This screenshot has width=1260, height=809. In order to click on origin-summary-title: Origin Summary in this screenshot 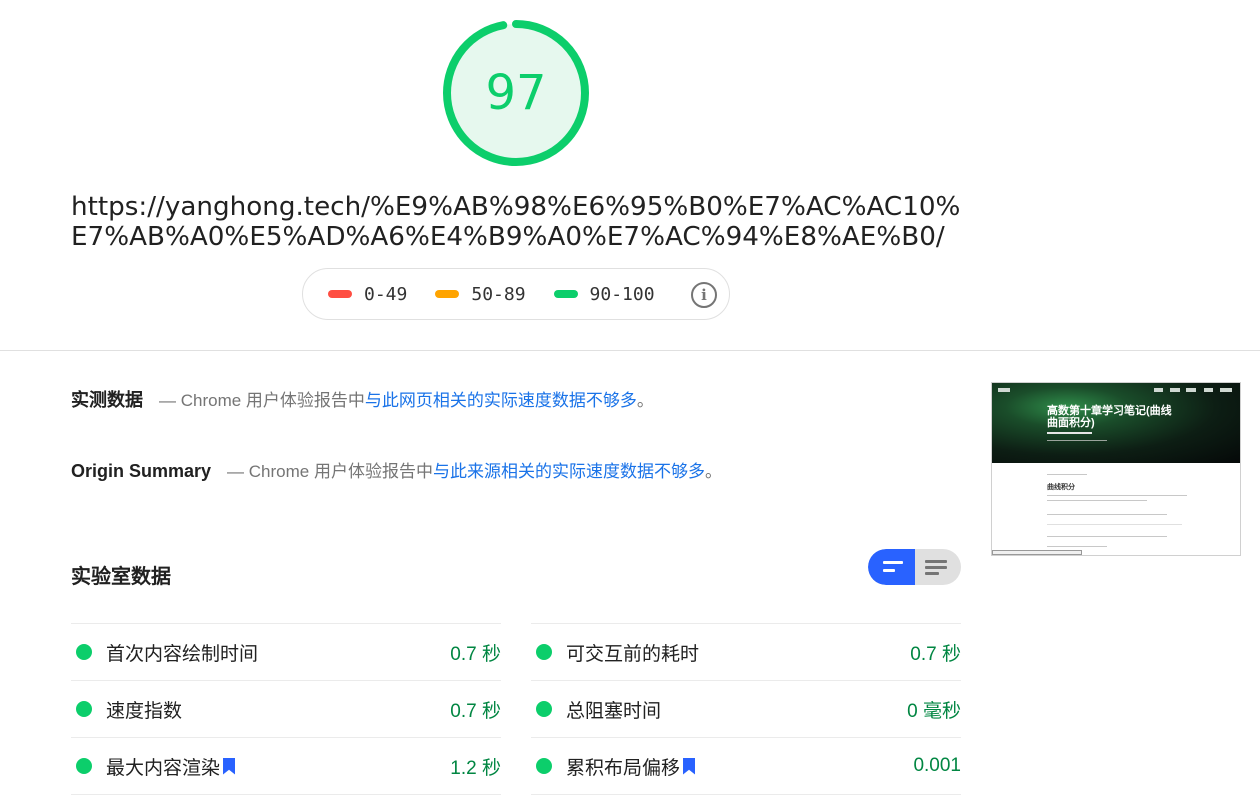, I will do `click(141, 471)`.